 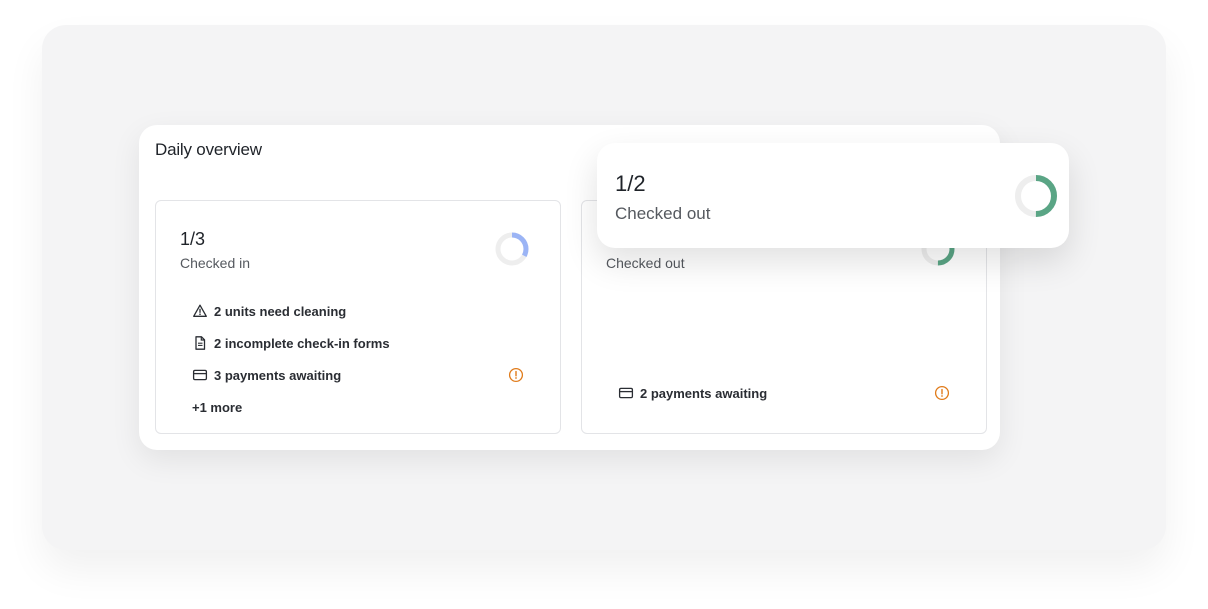 I want to click on task-payments-awaiting: 3 payments awaiting, so click(x=358, y=375).